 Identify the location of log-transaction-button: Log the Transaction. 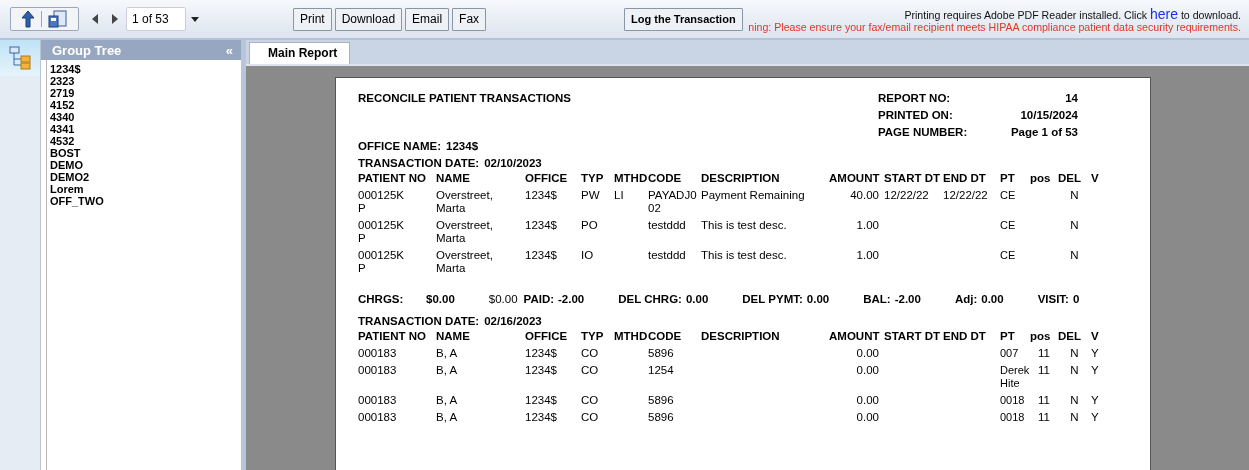
(683, 19).